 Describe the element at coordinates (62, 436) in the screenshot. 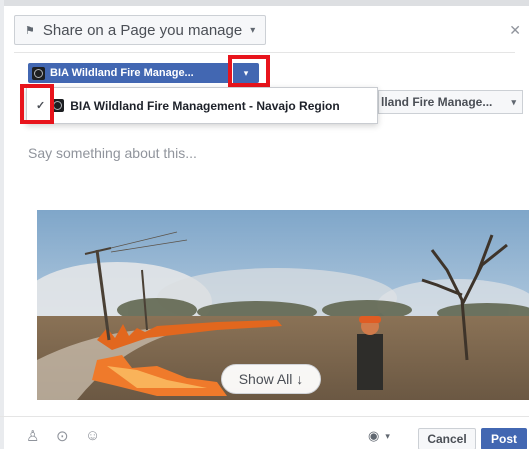

I see `location-icon: ⊙` at that location.